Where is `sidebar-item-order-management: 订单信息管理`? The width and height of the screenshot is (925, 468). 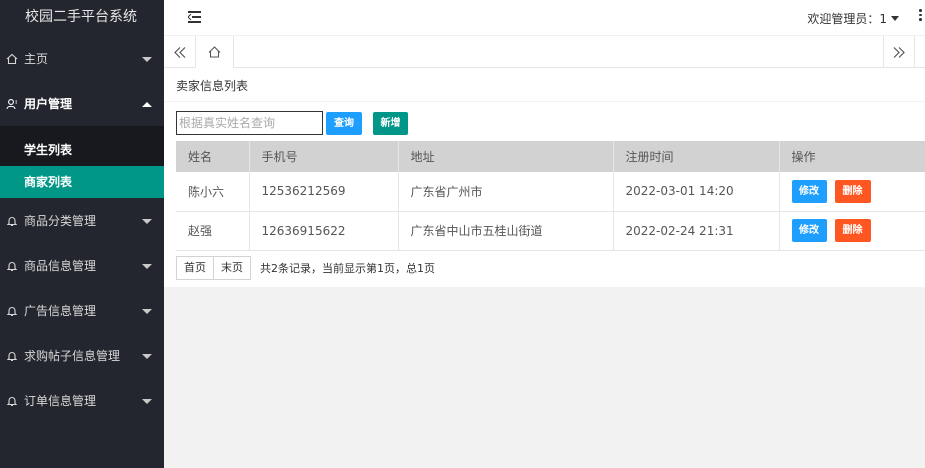
sidebar-item-order-management: 订单信息管理 is located at coordinates (82, 400).